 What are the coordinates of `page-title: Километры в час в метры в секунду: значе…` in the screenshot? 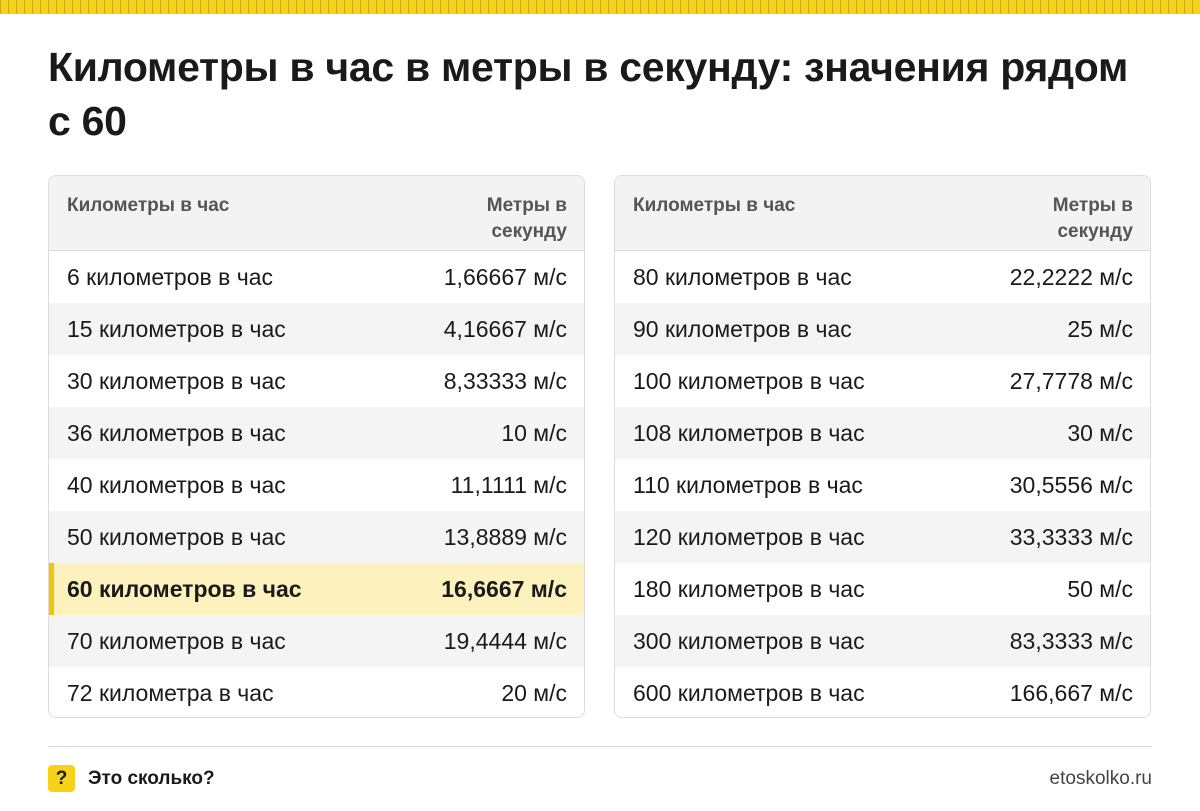 It's located at (588, 94).